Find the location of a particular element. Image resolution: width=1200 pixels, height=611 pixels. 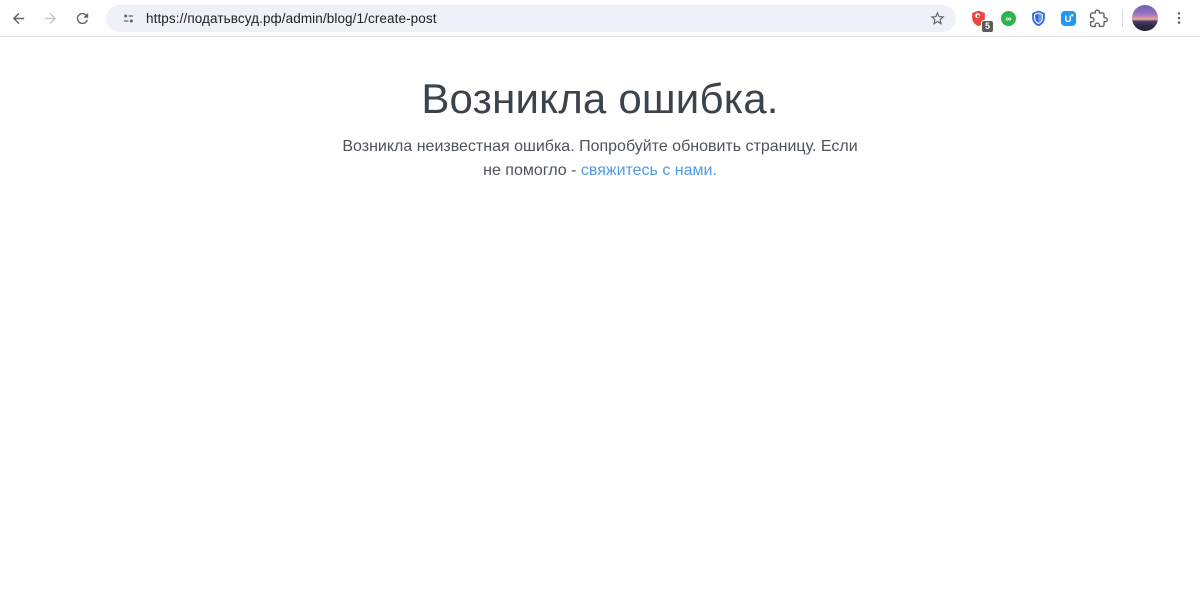

site-controls-icon is located at coordinates (128, 18).